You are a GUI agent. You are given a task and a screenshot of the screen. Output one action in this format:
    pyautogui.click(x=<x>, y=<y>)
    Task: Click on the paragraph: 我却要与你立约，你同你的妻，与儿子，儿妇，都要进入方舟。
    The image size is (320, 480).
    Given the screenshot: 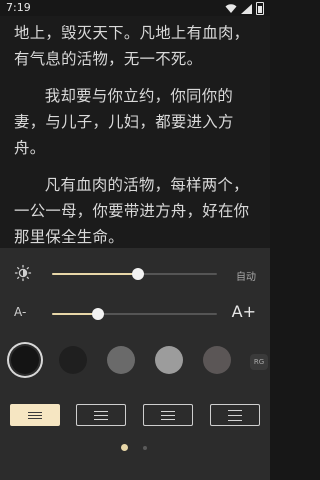 What is the action you would take?
    pyautogui.click(x=124, y=122)
    